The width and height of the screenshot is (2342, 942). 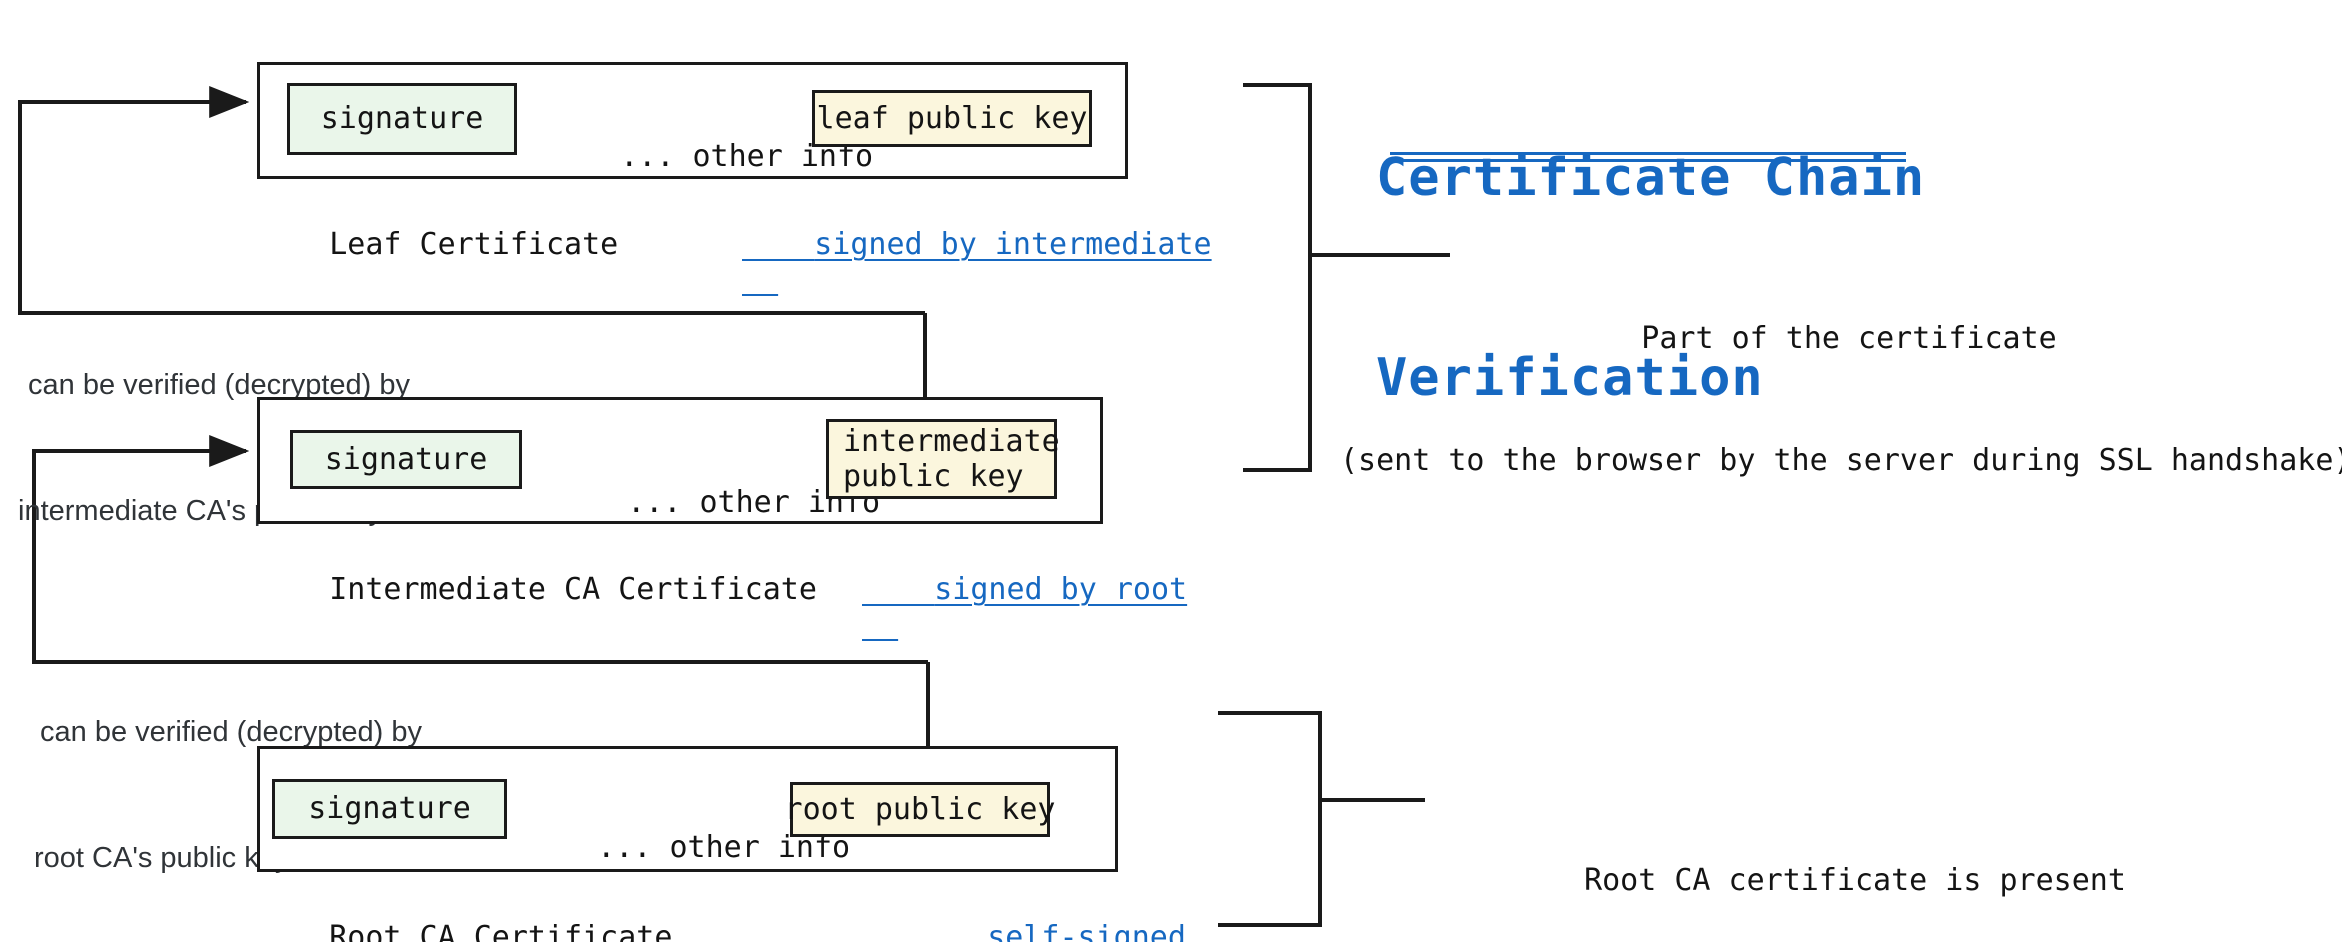 I want to click on intermediate-caption-text: Intermediate CA Certificate, so click(x=573, y=589).